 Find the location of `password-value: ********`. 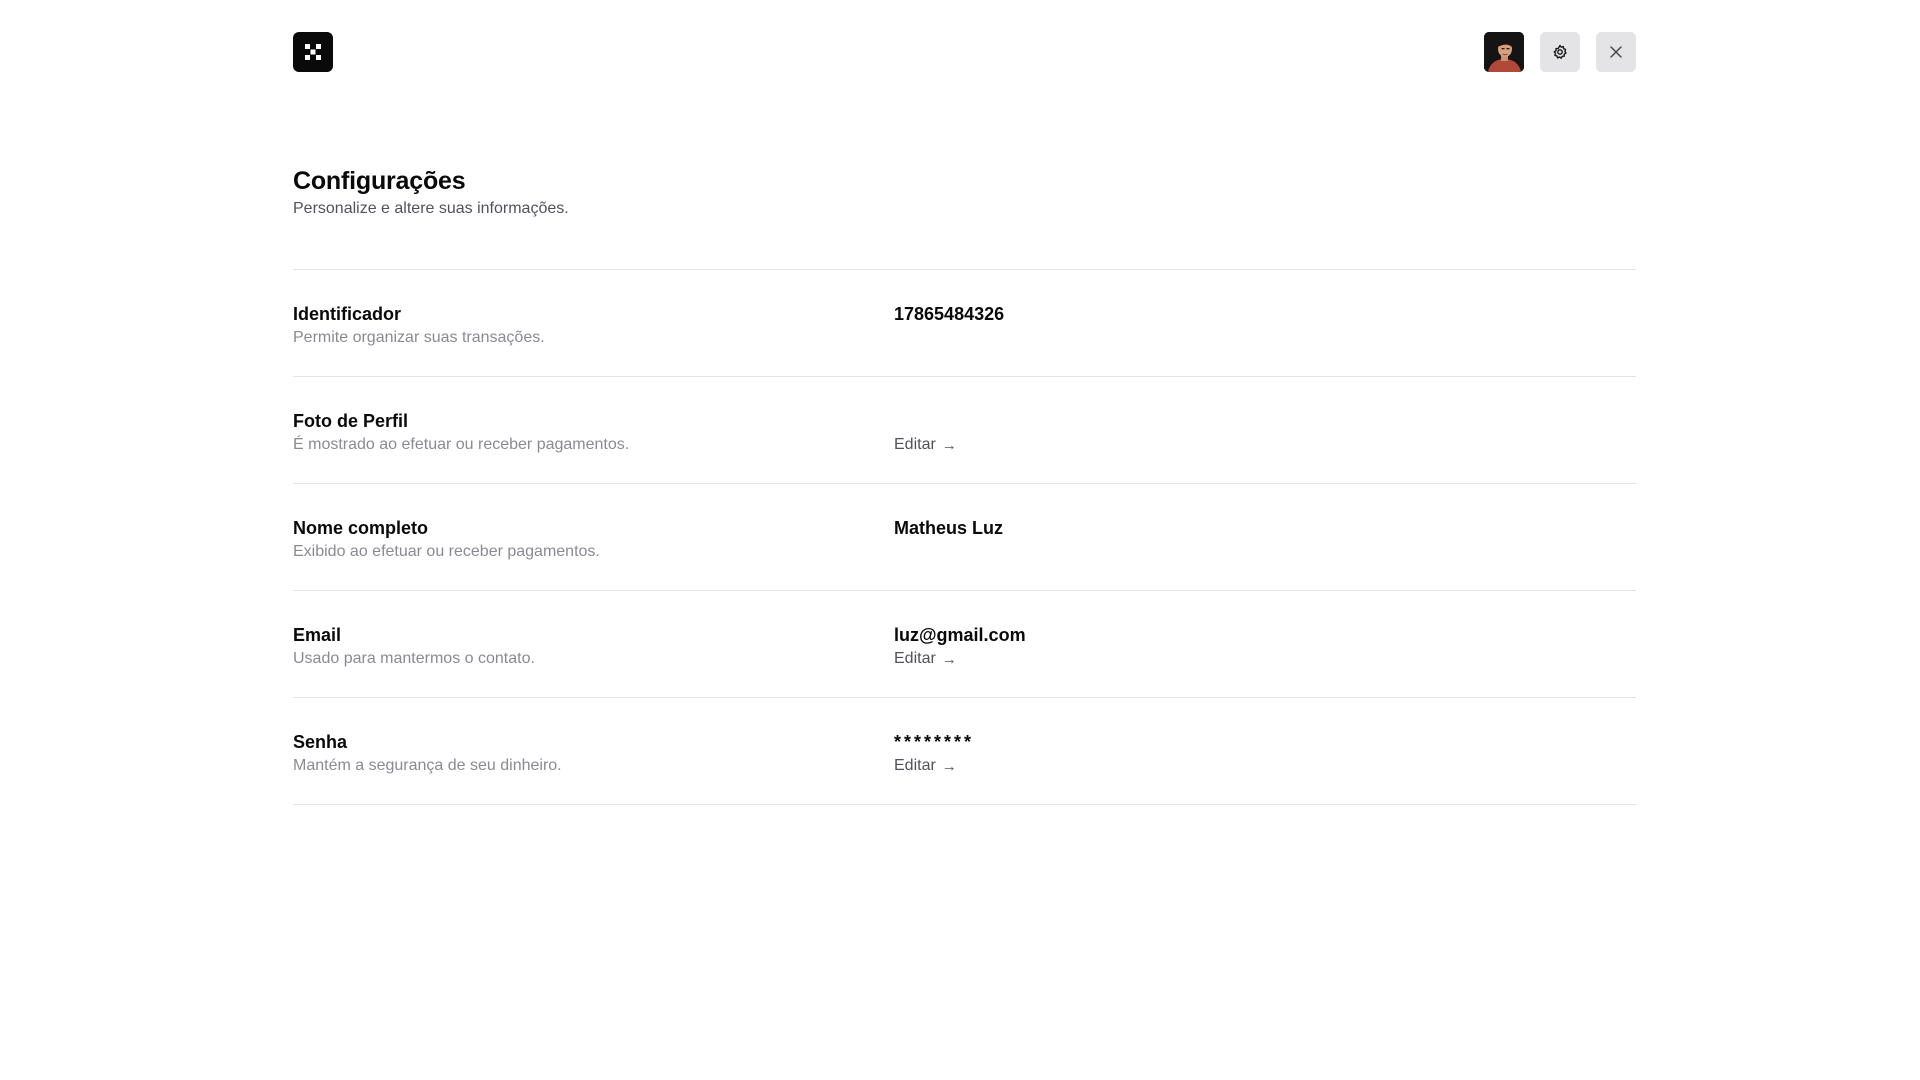

password-value: ******** is located at coordinates (934, 742).